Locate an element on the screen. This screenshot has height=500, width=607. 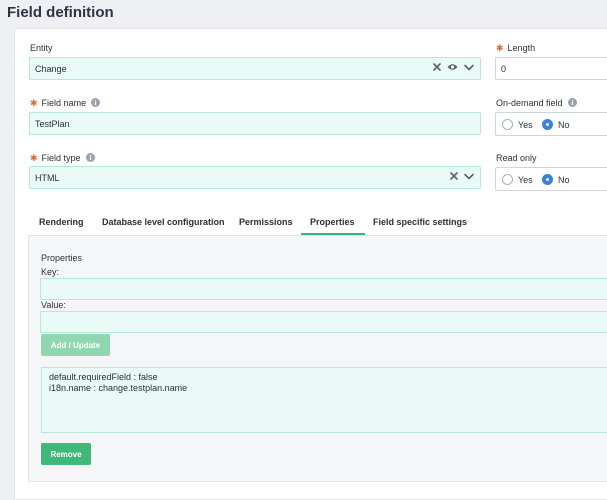
list-item: default.requiredField : false is located at coordinates (324, 377).